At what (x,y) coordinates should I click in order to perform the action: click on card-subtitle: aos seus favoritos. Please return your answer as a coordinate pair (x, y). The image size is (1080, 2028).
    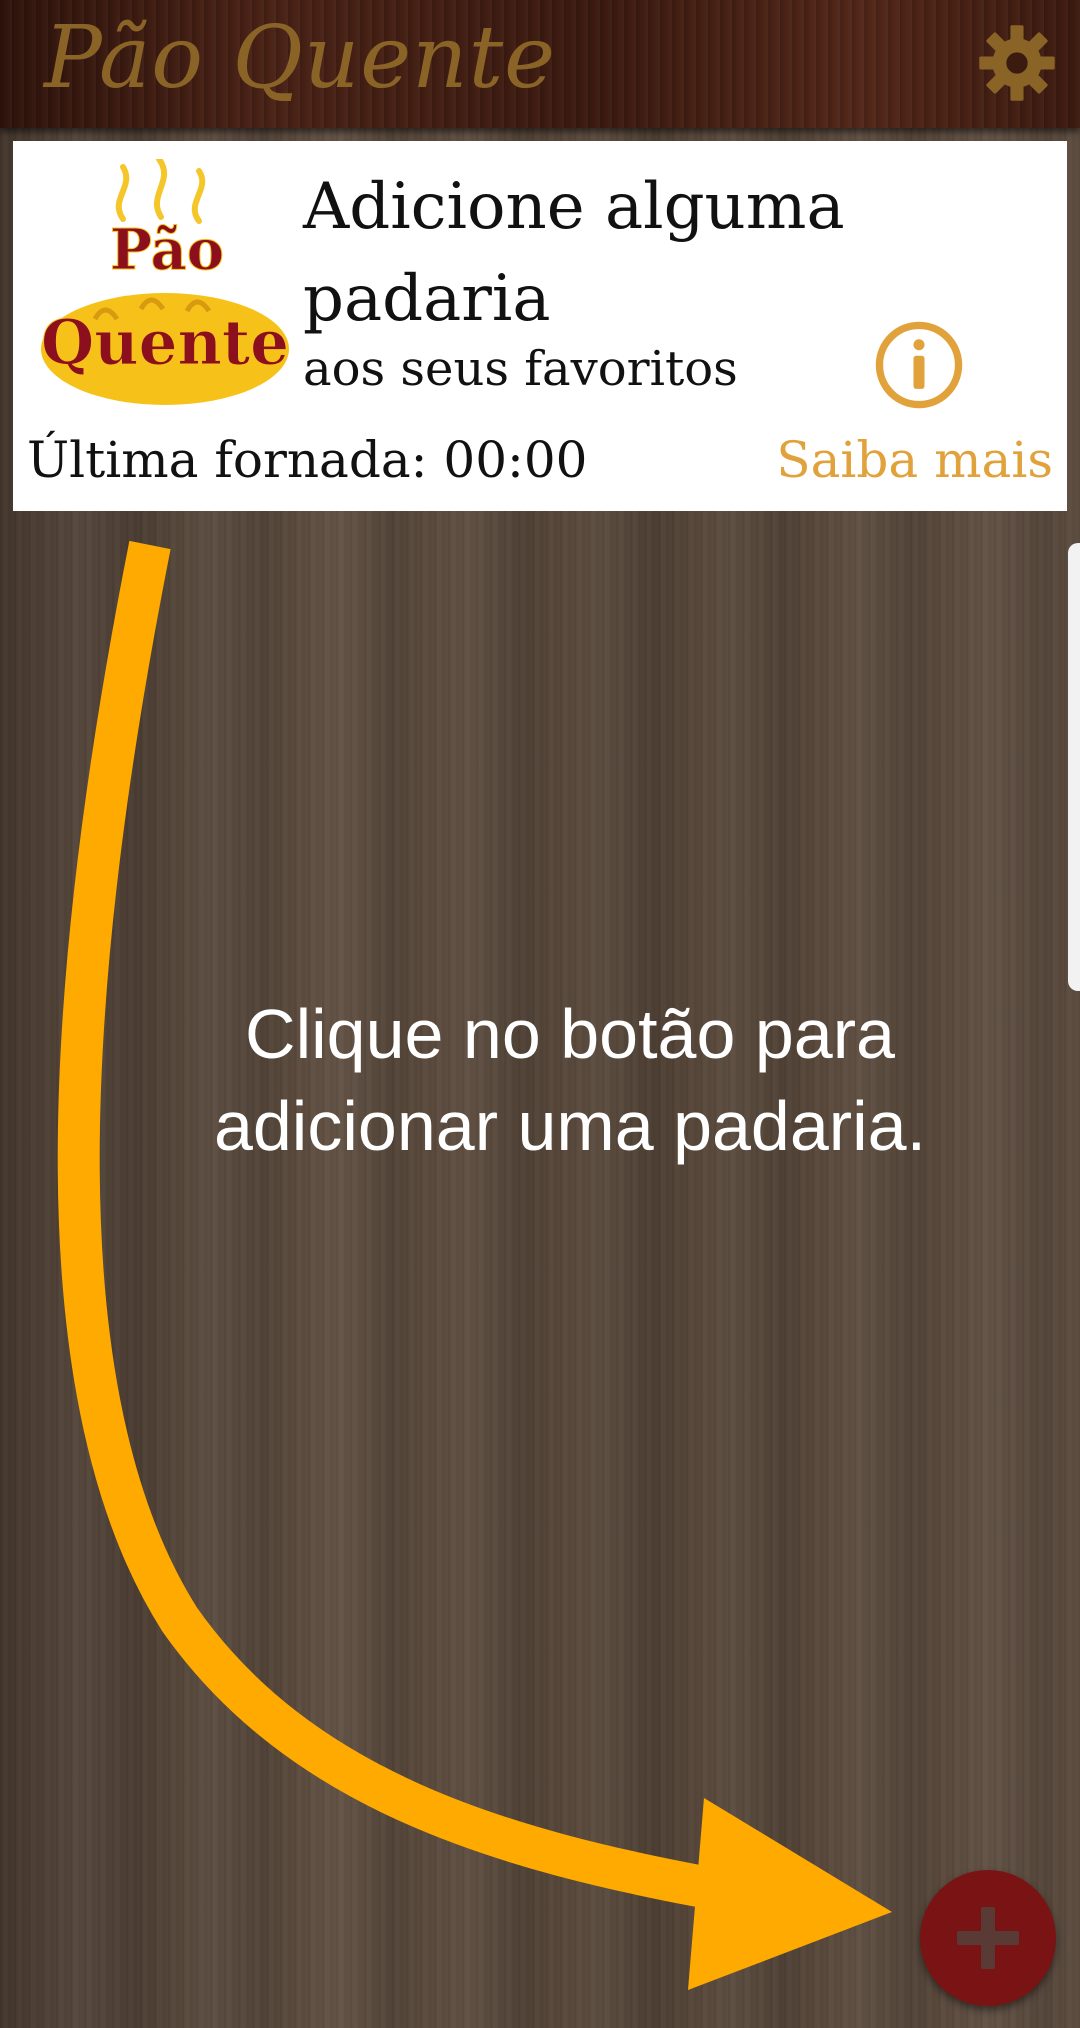
    Looking at the image, I should click on (520, 369).